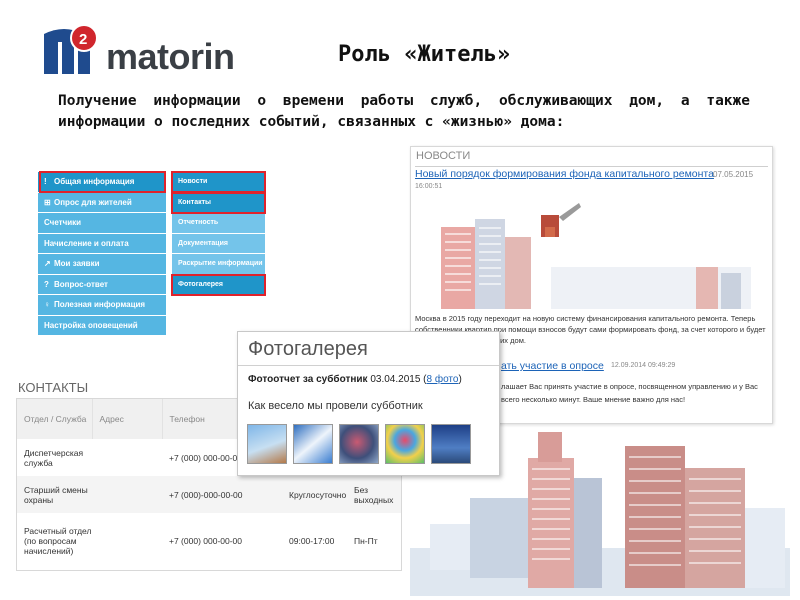 Image resolution: width=800 pixels, height=600 pixels. I want to click on table-cell: Старший смены охраны, so click(54, 494).